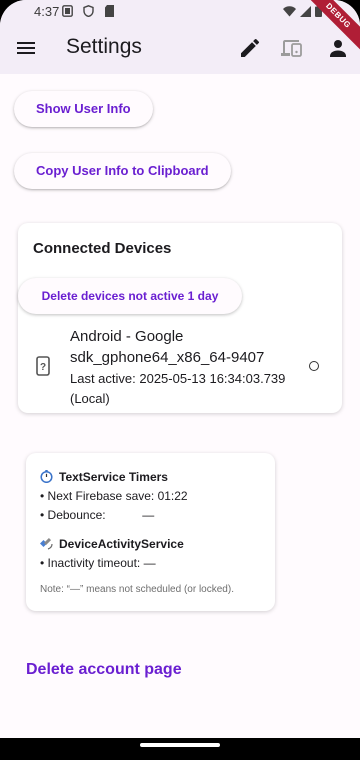  Describe the element at coordinates (114, 496) in the screenshot. I see `next-save-line: • Next Firebase save: 01:22` at that location.